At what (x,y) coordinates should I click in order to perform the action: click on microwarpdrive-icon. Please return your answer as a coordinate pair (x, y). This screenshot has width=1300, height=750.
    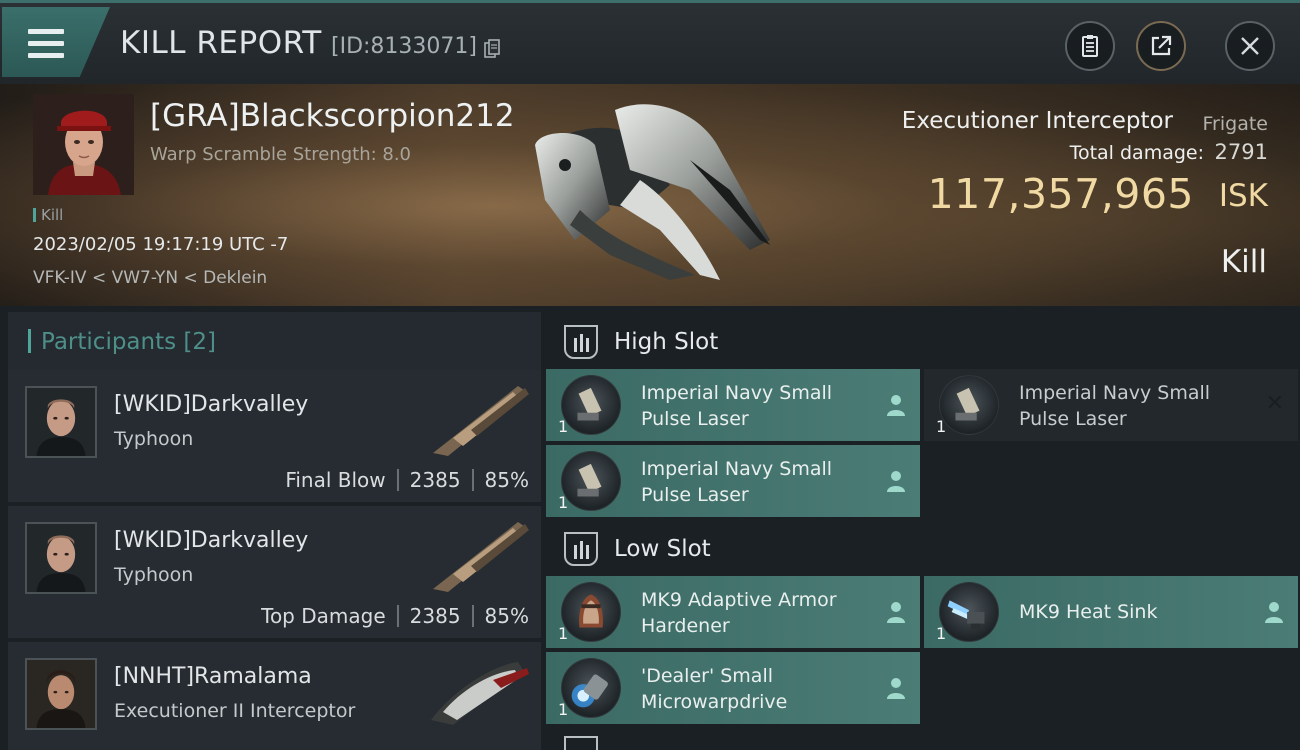
    Looking at the image, I should click on (591, 688).